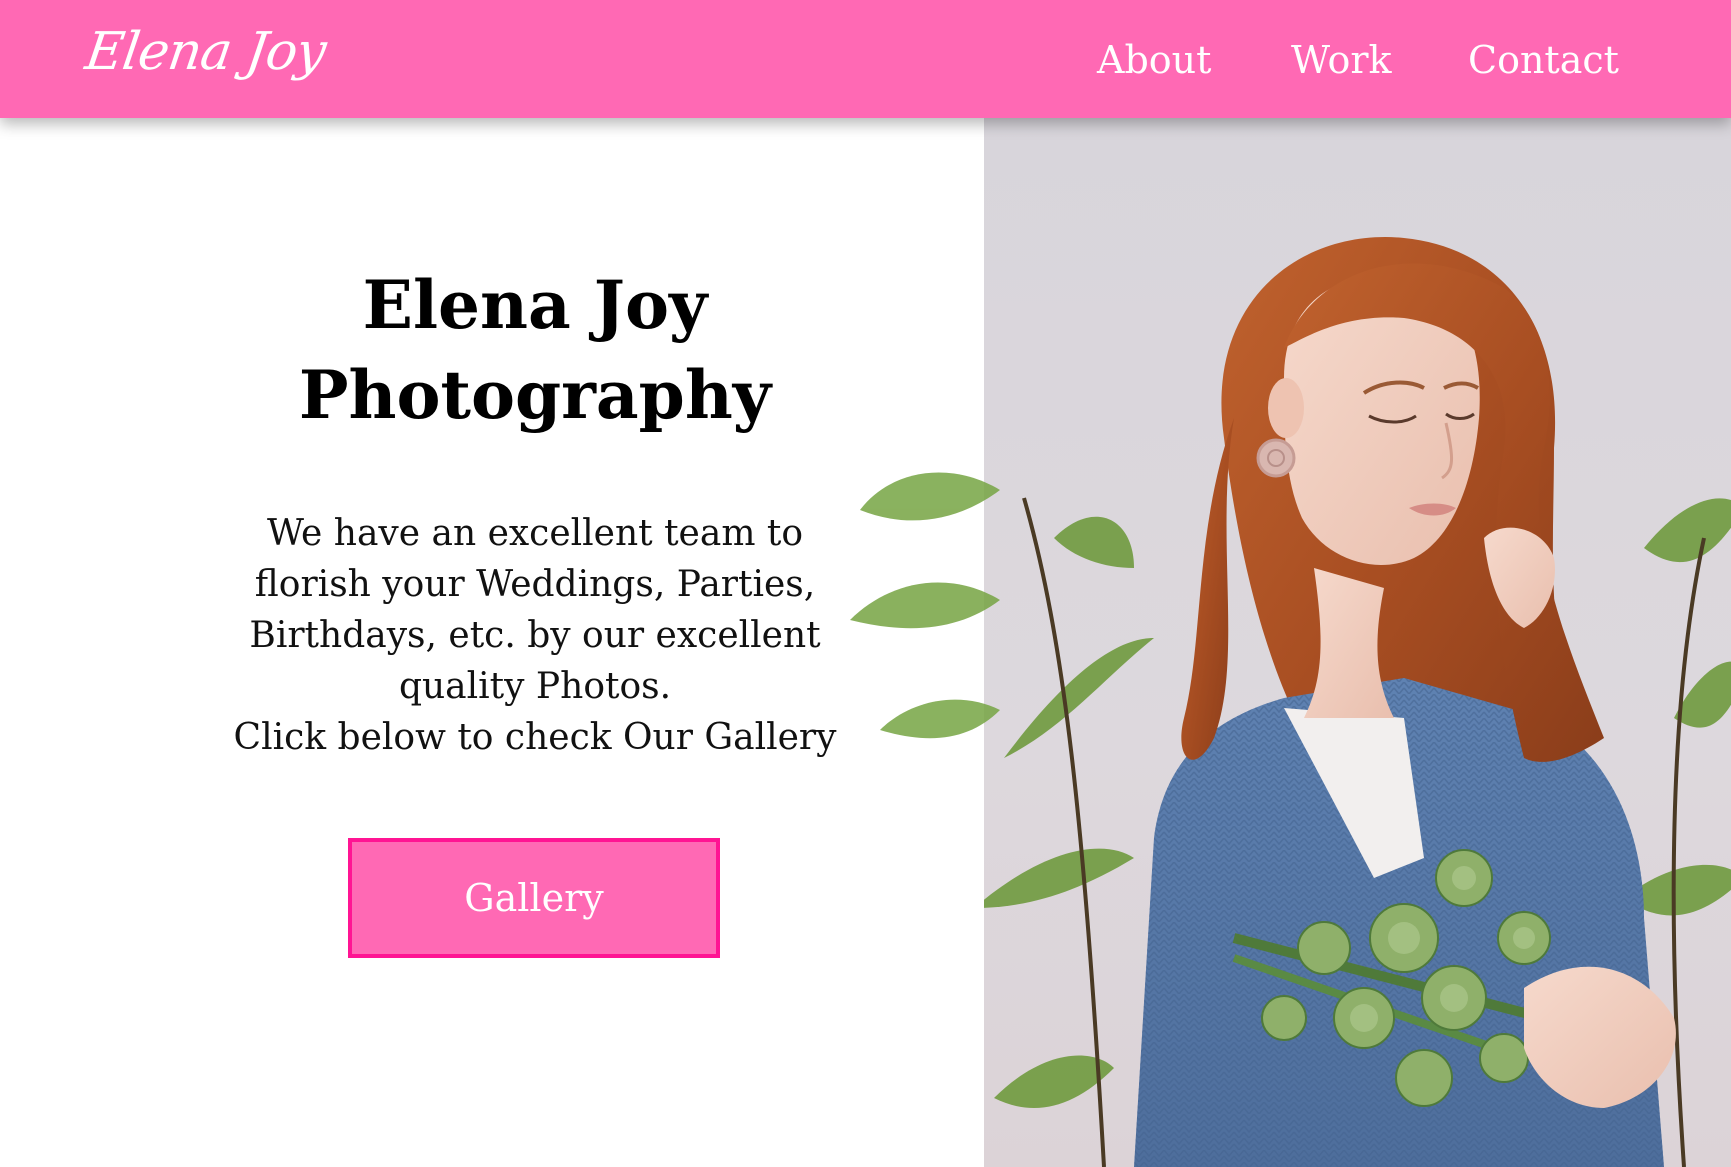 The image size is (1731, 1167). What do you see at coordinates (1543, 60) in the screenshot?
I see `nav-link-contact: Contact` at bounding box center [1543, 60].